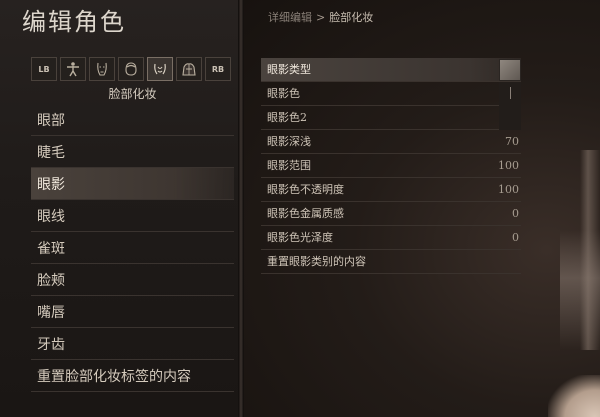 The width and height of the screenshot is (600, 417). I want to click on setting-label: 重置眼影类别的内容, so click(316, 261).